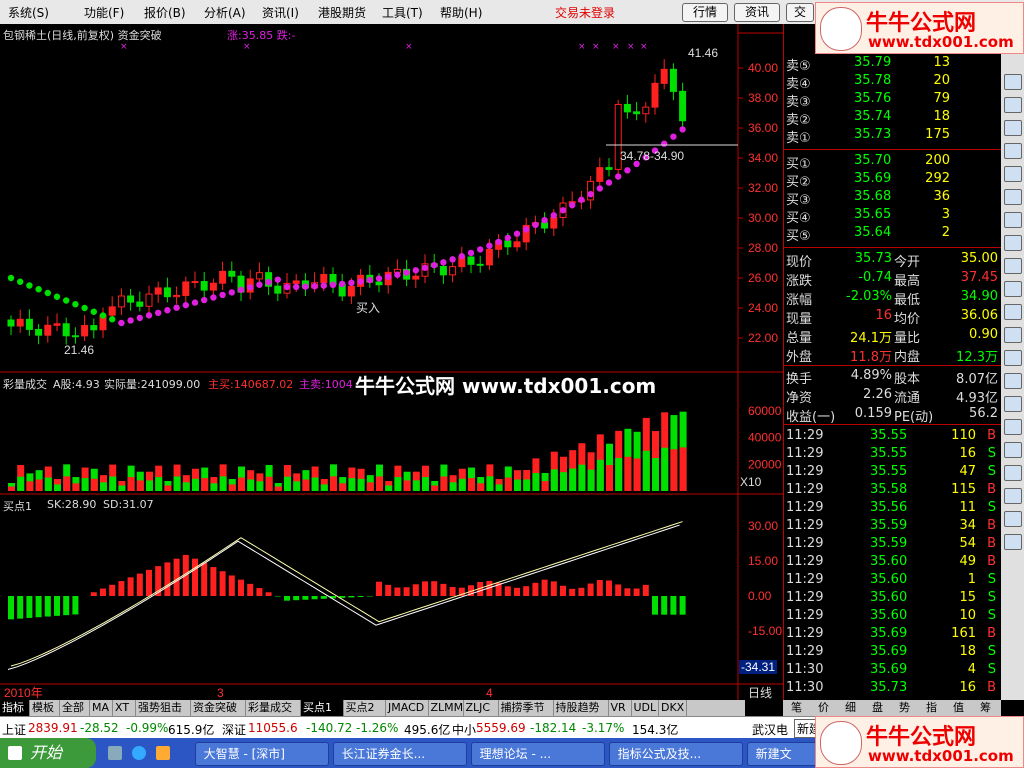 The width and height of the screenshot is (1024, 768). Describe the element at coordinates (101, 708) in the screenshot. I see `indicator-tab: MA` at that location.